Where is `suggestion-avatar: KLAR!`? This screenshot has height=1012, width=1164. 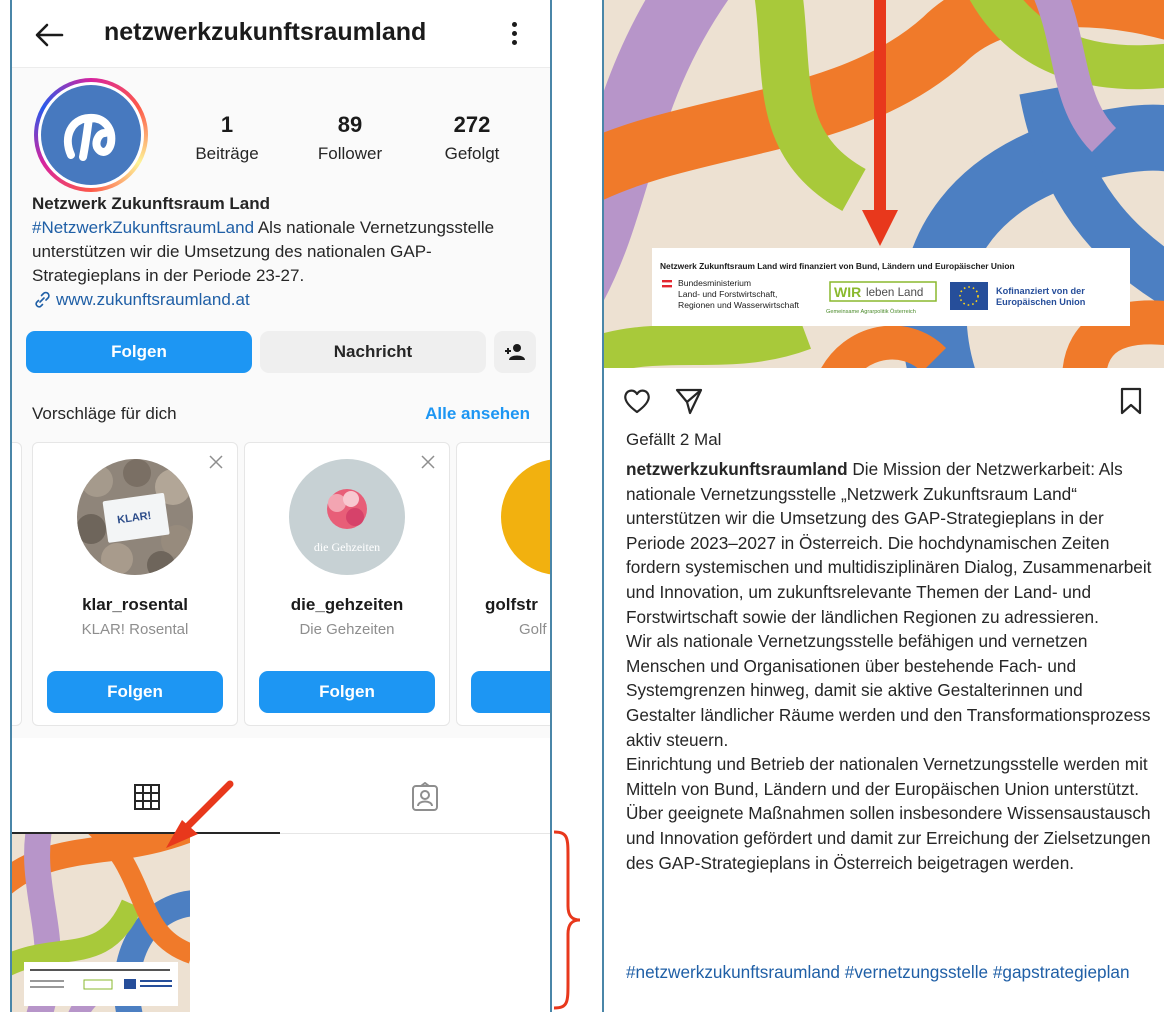 suggestion-avatar: KLAR! is located at coordinates (135, 517).